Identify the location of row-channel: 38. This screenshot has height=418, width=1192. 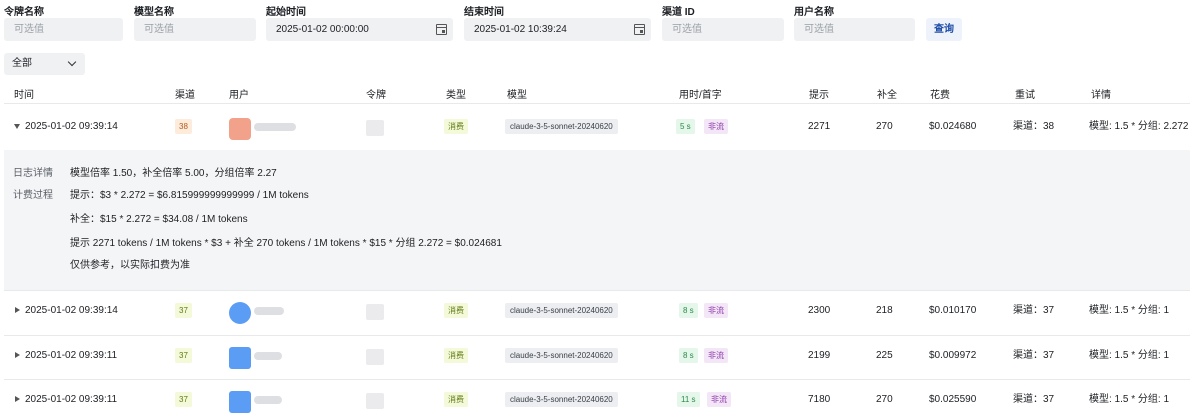
(183, 127).